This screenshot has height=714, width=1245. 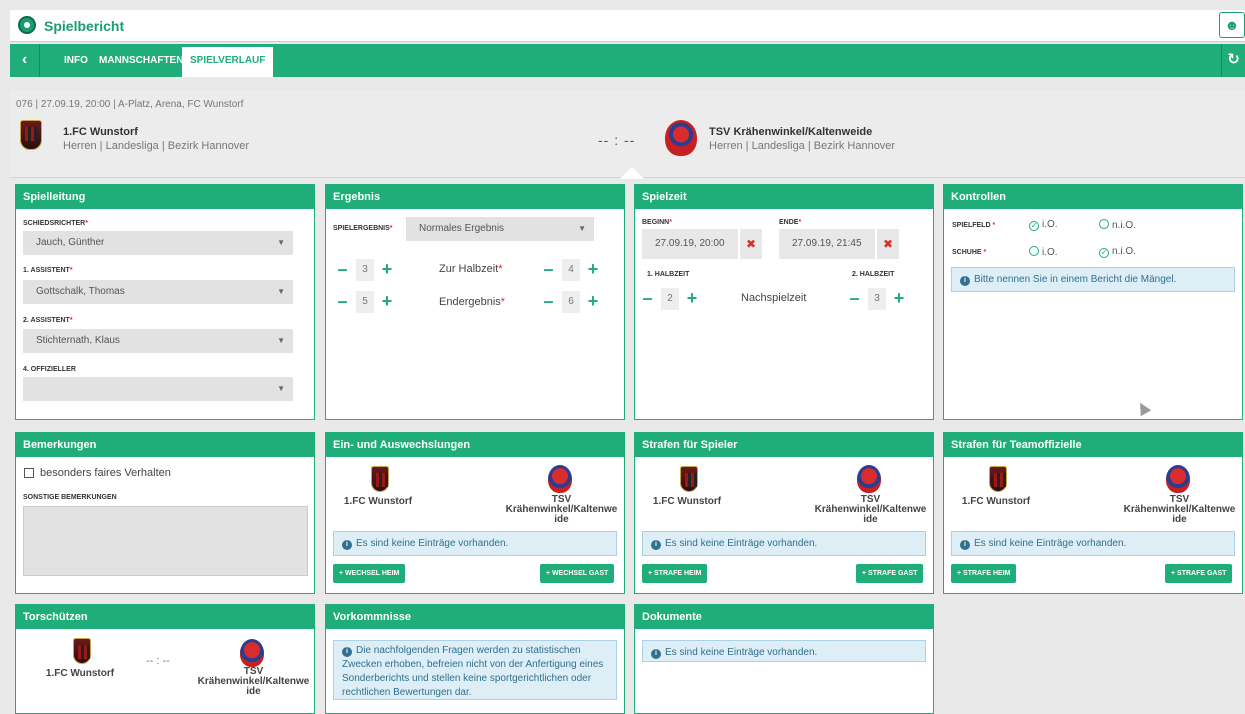 What do you see at coordinates (472, 302) in the screenshot?
I see `endergebnis-label: Endergebnis*` at bounding box center [472, 302].